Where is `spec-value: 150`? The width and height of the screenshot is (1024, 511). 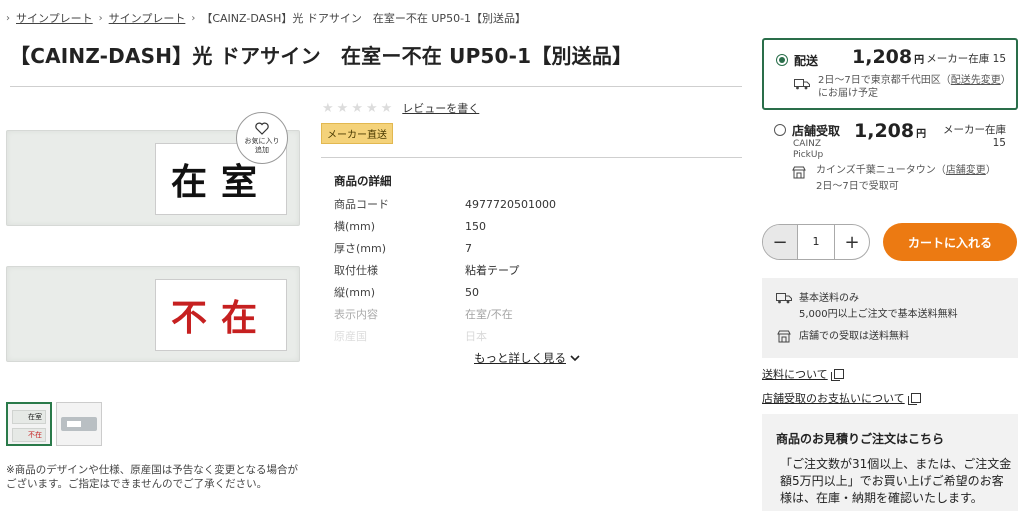 spec-value: 150 is located at coordinates (475, 226).